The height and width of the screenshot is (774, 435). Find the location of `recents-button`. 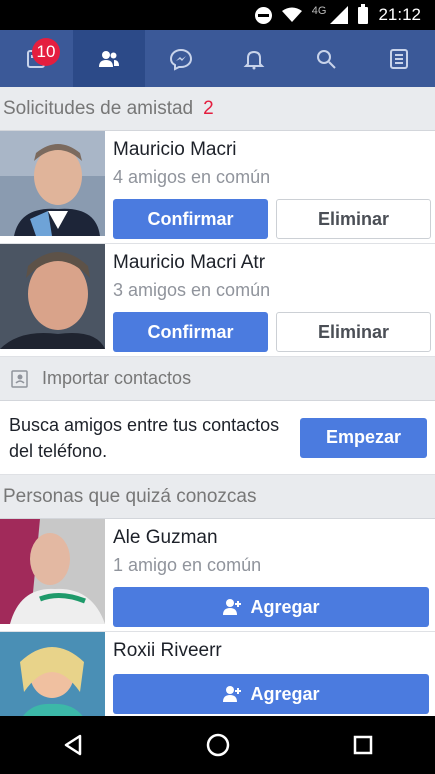

recents-button is located at coordinates (363, 745).